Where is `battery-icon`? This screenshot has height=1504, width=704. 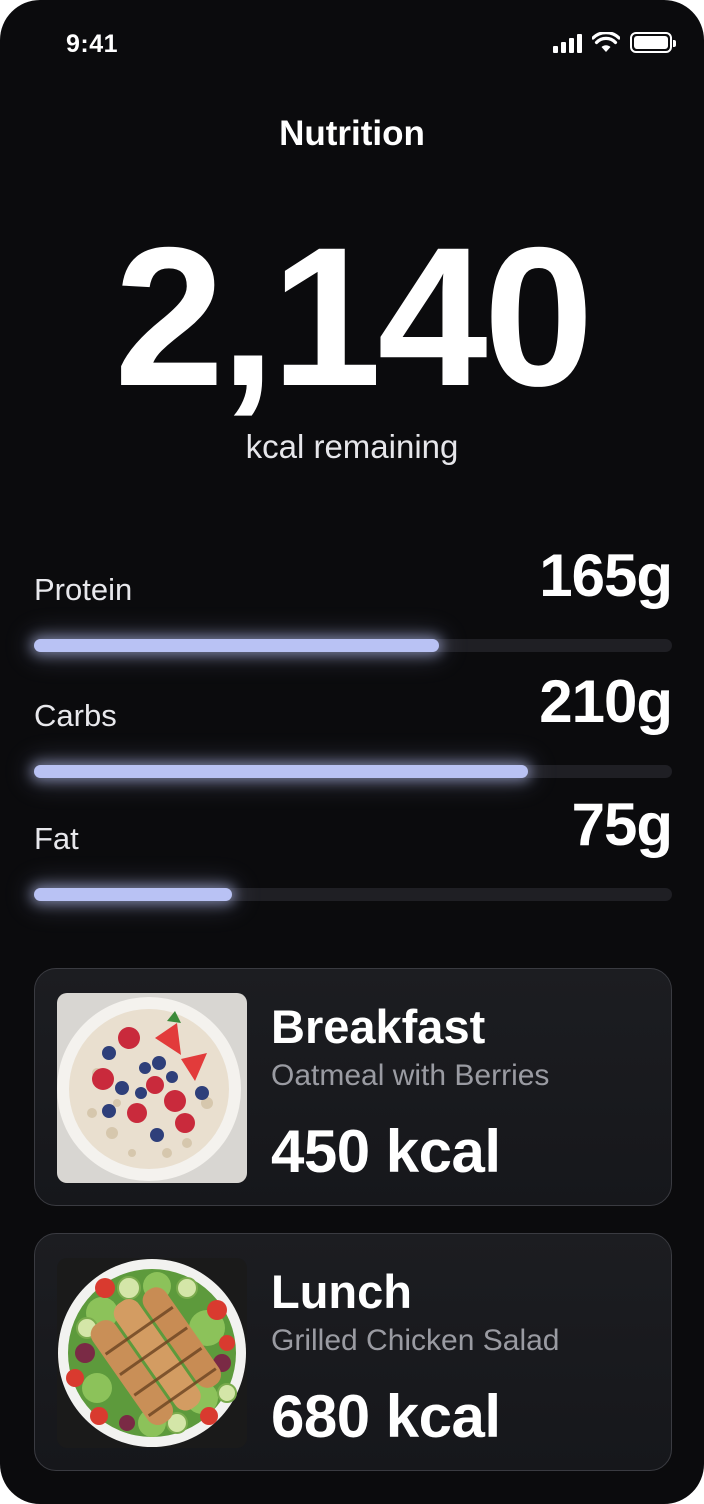
battery-icon is located at coordinates (653, 42).